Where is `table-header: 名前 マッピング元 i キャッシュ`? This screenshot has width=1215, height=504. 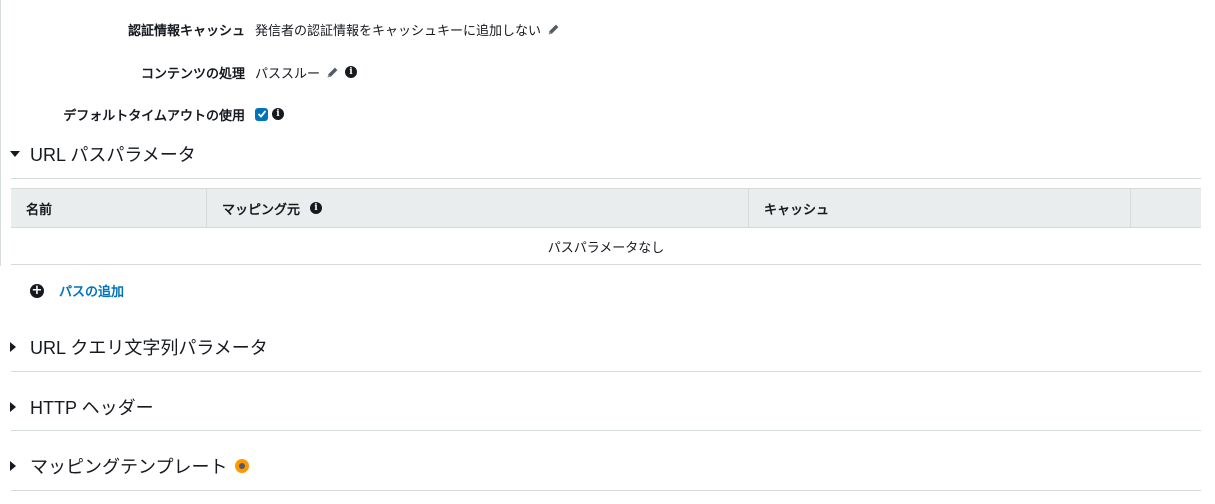
table-header: 名前 マッピング元 i キャッシュ is located at coordinates (606, 208).